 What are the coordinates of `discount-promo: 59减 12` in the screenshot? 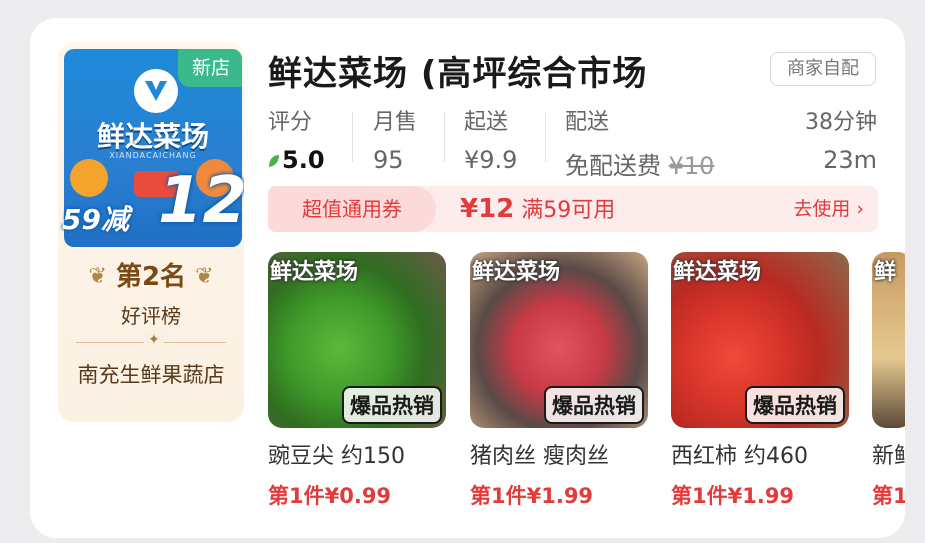 It's located at (151, 204).